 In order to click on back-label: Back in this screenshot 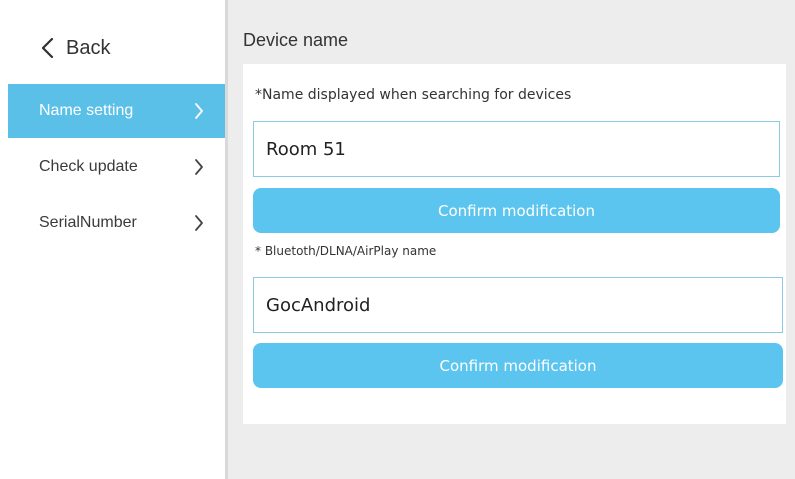, I will do `click(88, 47)`.